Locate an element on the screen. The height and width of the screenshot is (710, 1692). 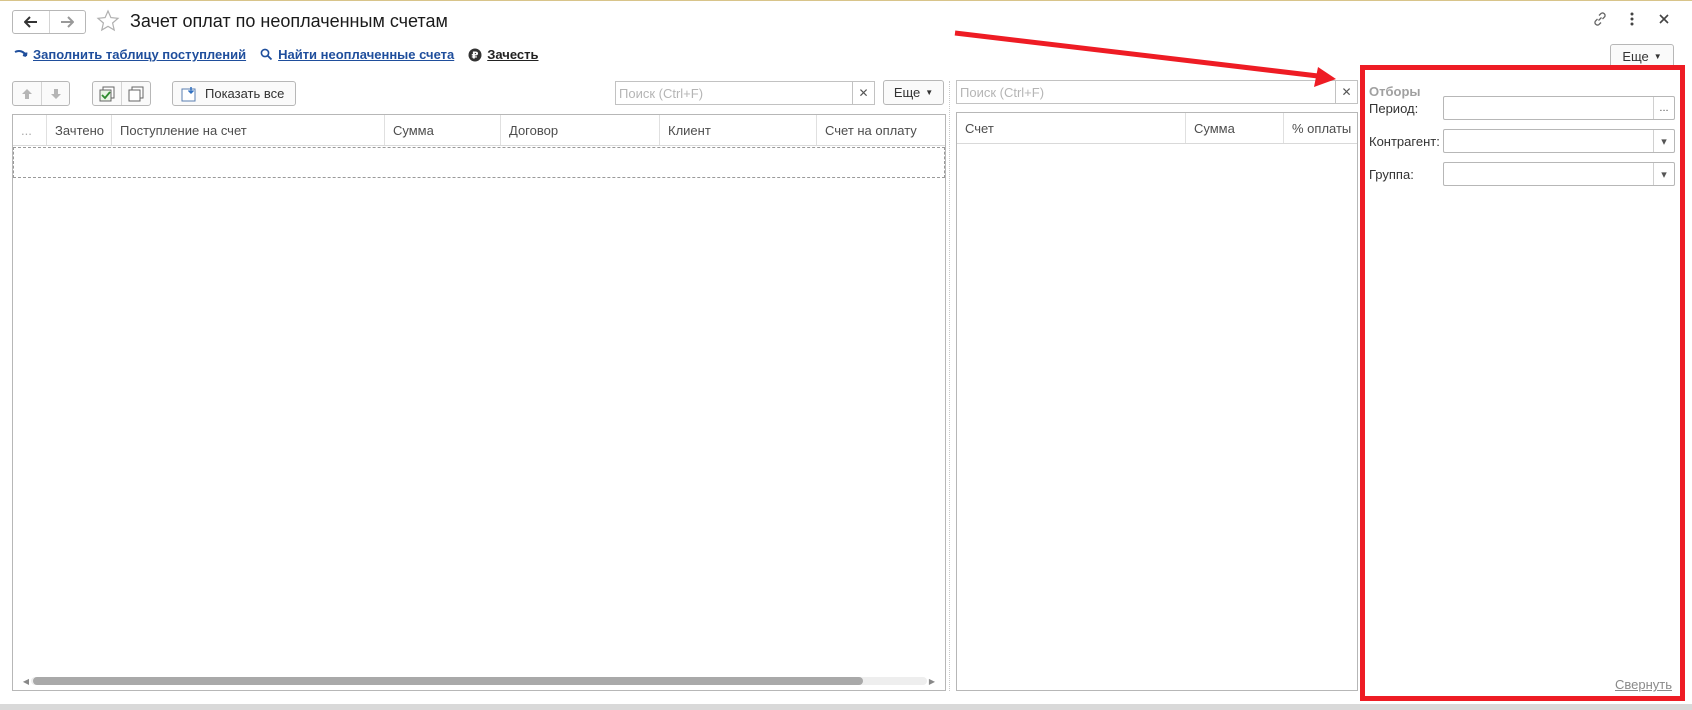
link-icon is located at coordinates (1600, 19).